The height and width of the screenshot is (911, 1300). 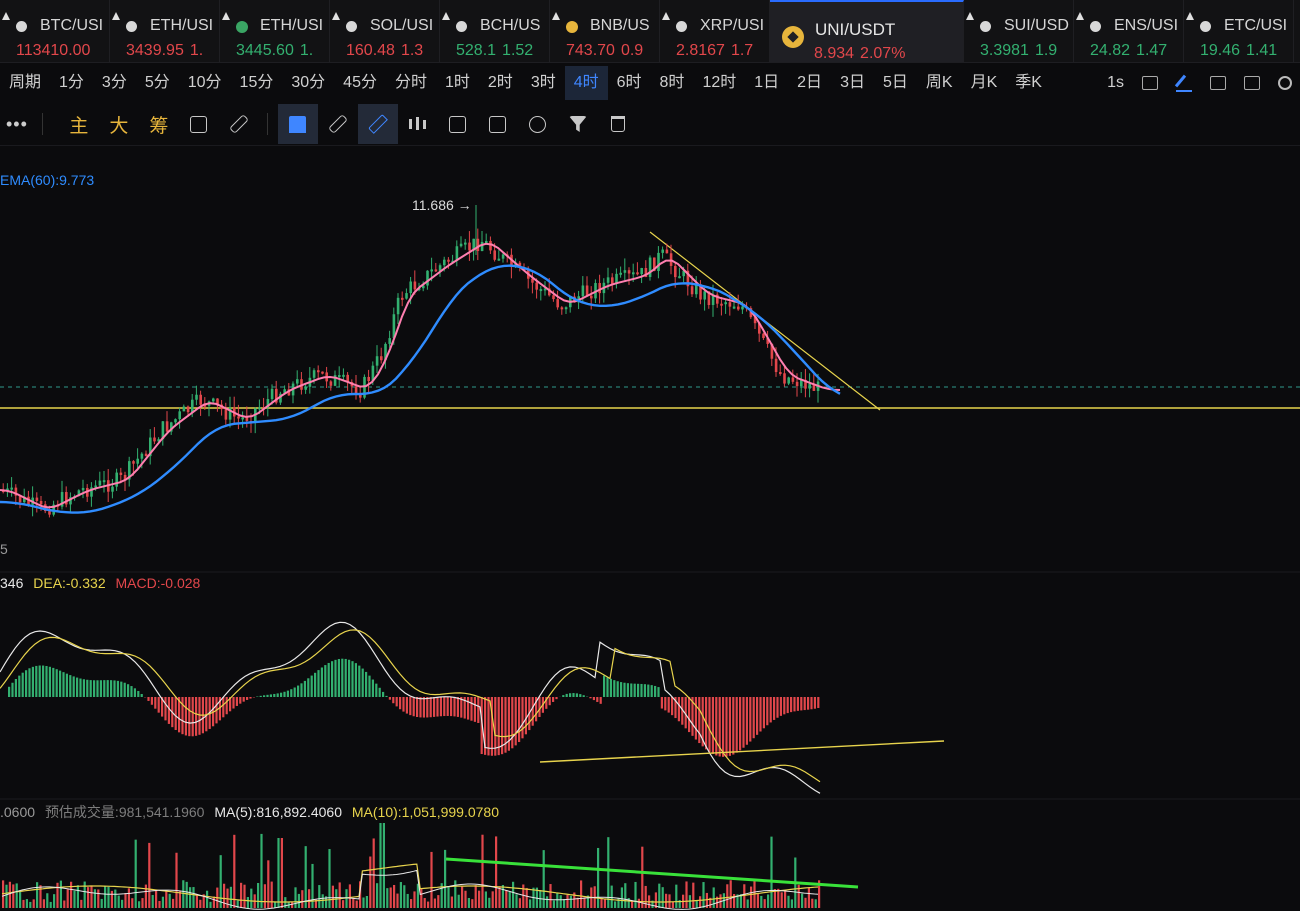 What do you see at coordinates (629, 83) in the screenshot?
I see `period-13: 6时` at bounding box center [629, 83].